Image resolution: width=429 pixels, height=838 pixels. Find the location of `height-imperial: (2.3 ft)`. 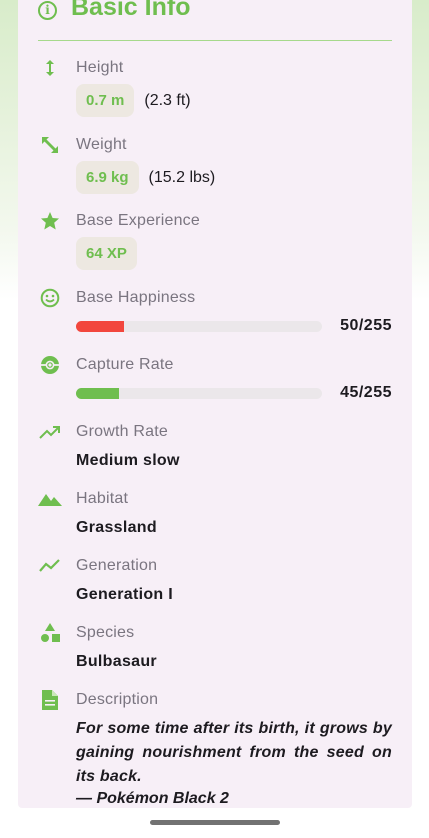

height-imperial: (2.3 ft) is located at coordinates (167, 100).